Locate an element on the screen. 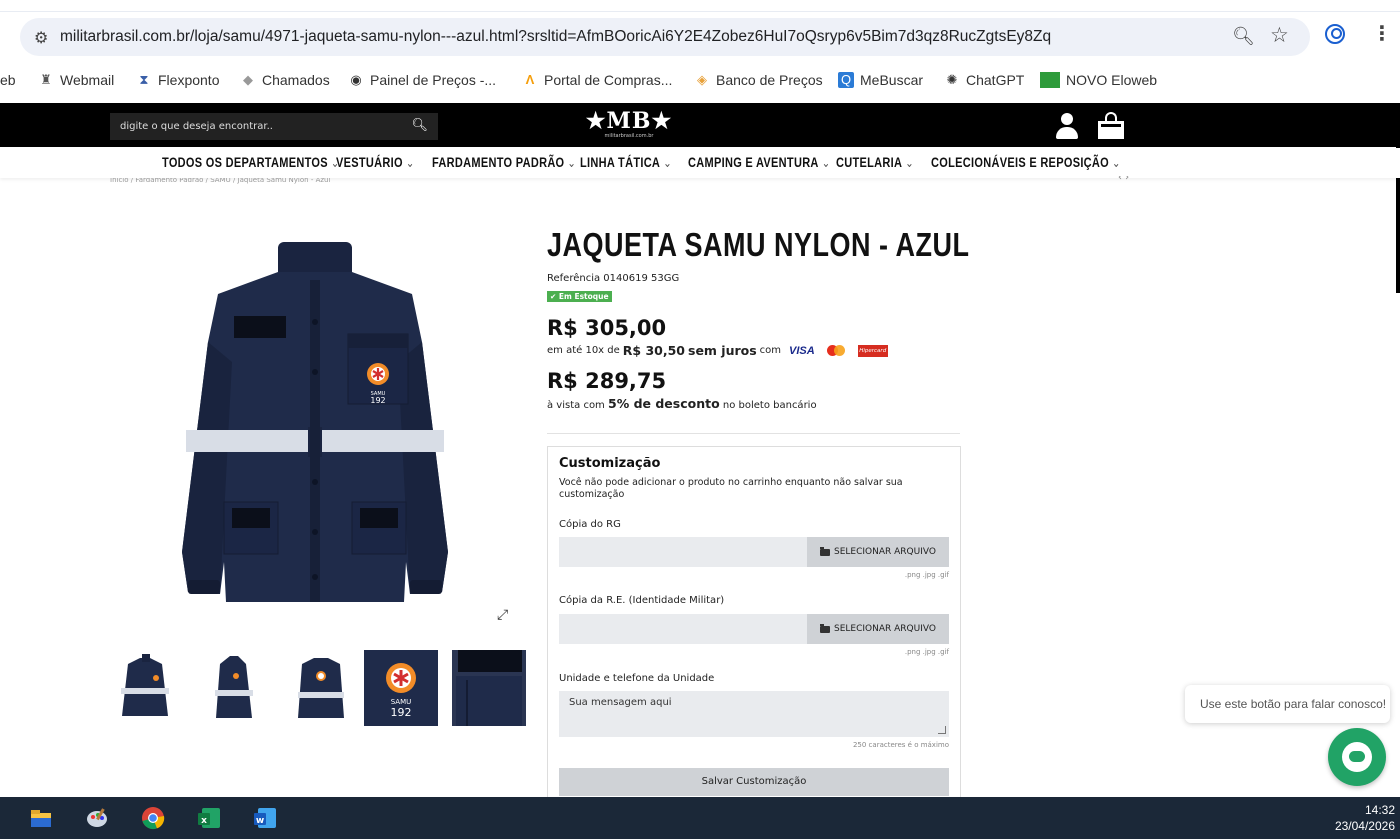  bookmark-item: NOVO Eloweb is located at coordinates (1098, 80).